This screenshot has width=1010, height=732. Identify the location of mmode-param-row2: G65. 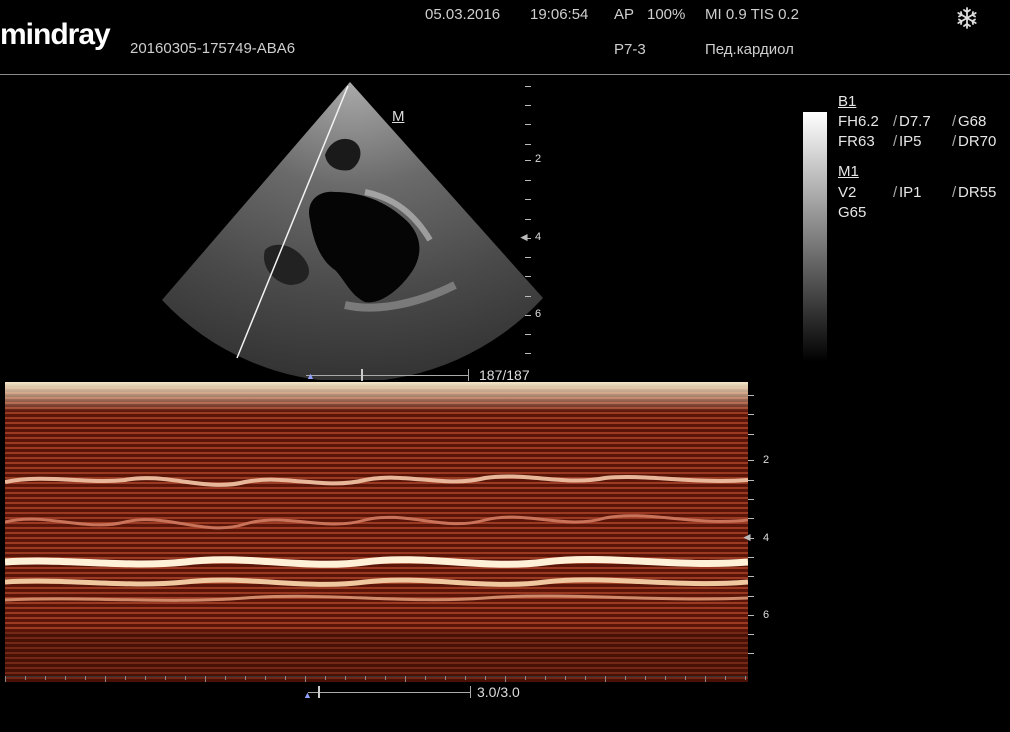
(852, 212).